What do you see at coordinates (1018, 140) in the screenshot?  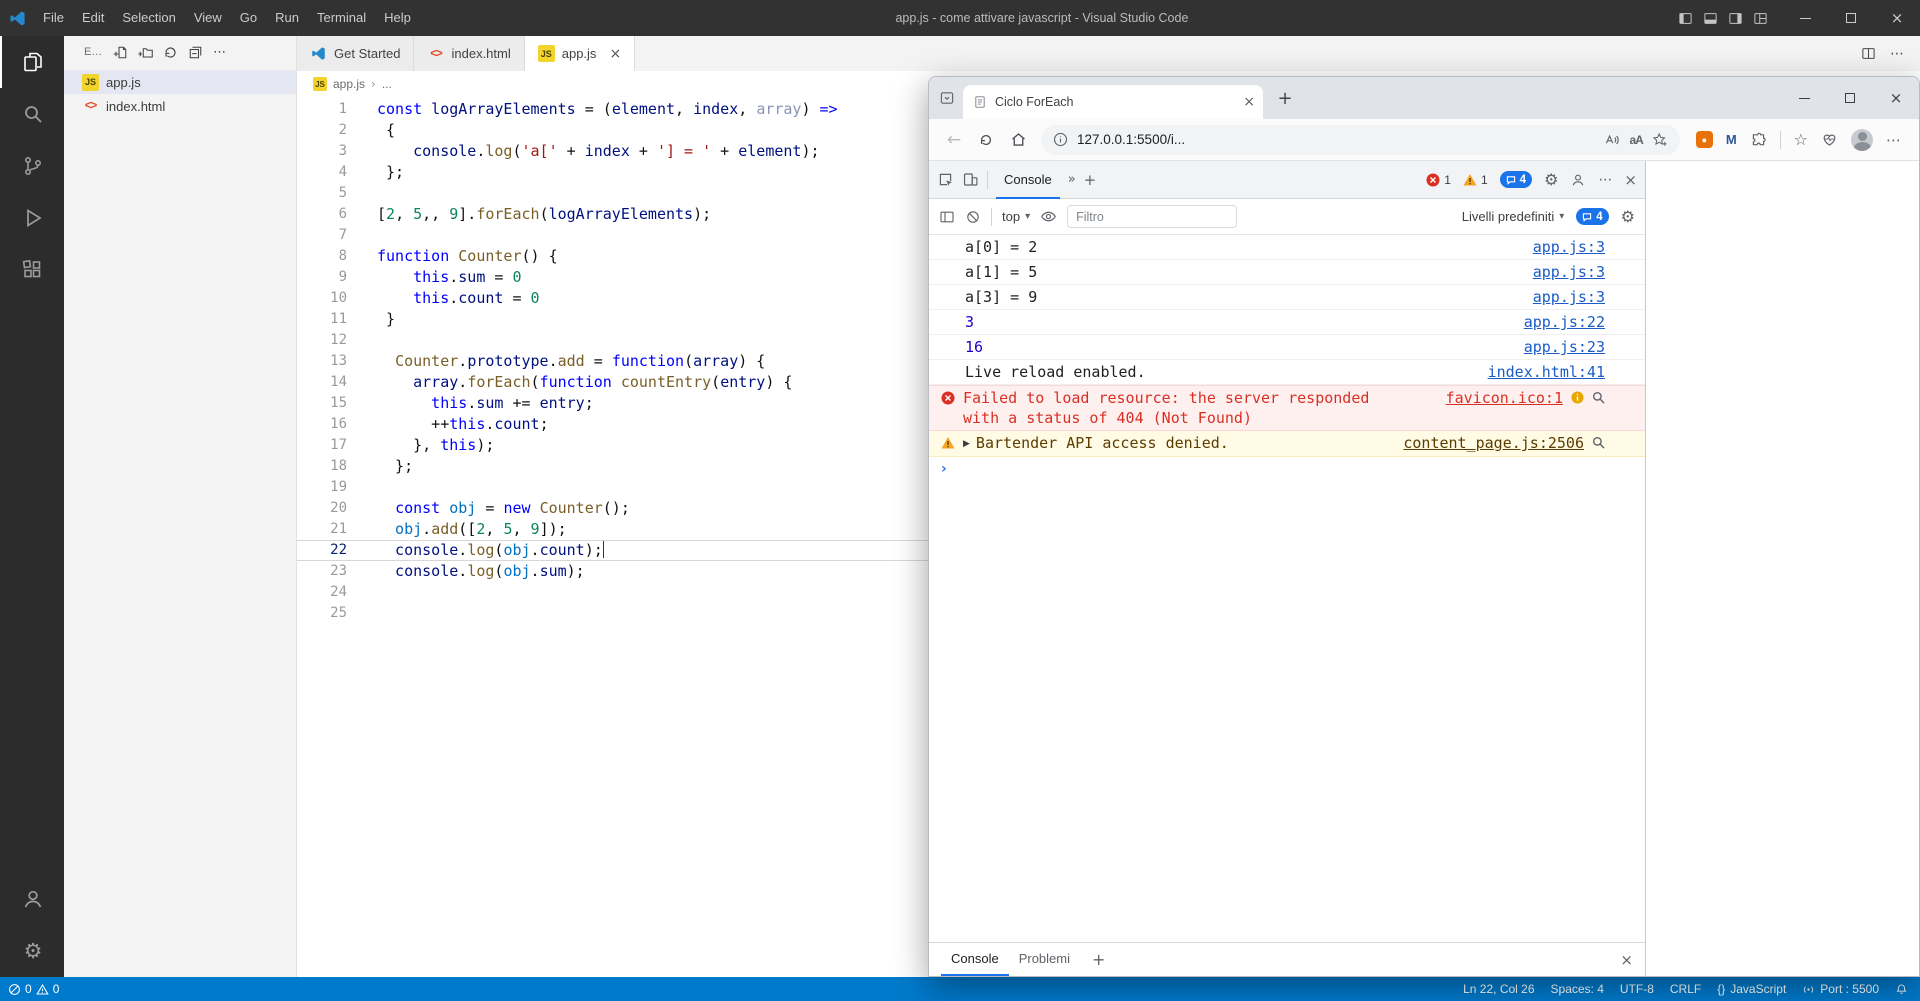 I see `home-icon` at bounding box center [1018, 140].